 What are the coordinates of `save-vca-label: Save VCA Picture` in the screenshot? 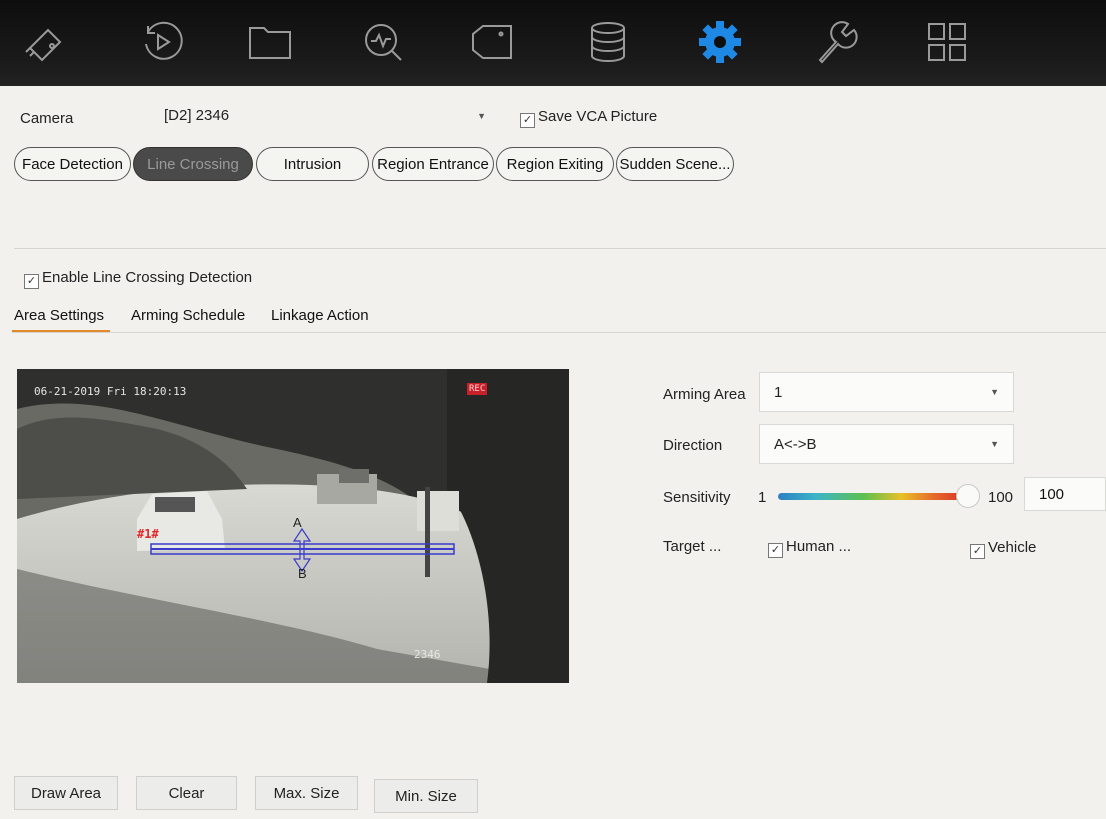 It's located at (598, 116).